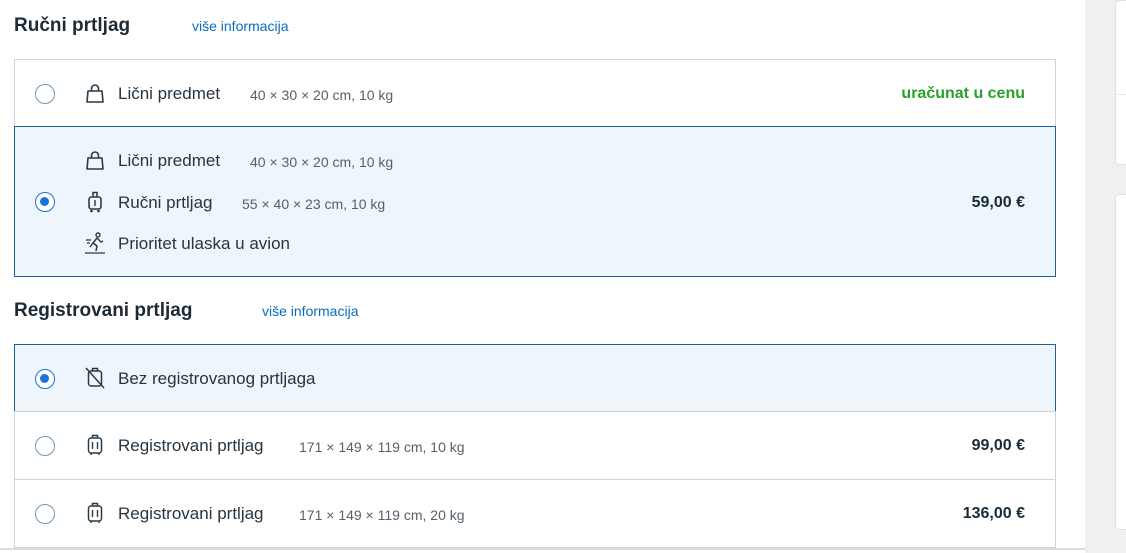 Image resolution: width=1126 pixels, height=553 pixels. Describe the element at coordinates (103, 310) in the screenshot. I see `checked-luggage-title: Registrovani prtljag` at that location.